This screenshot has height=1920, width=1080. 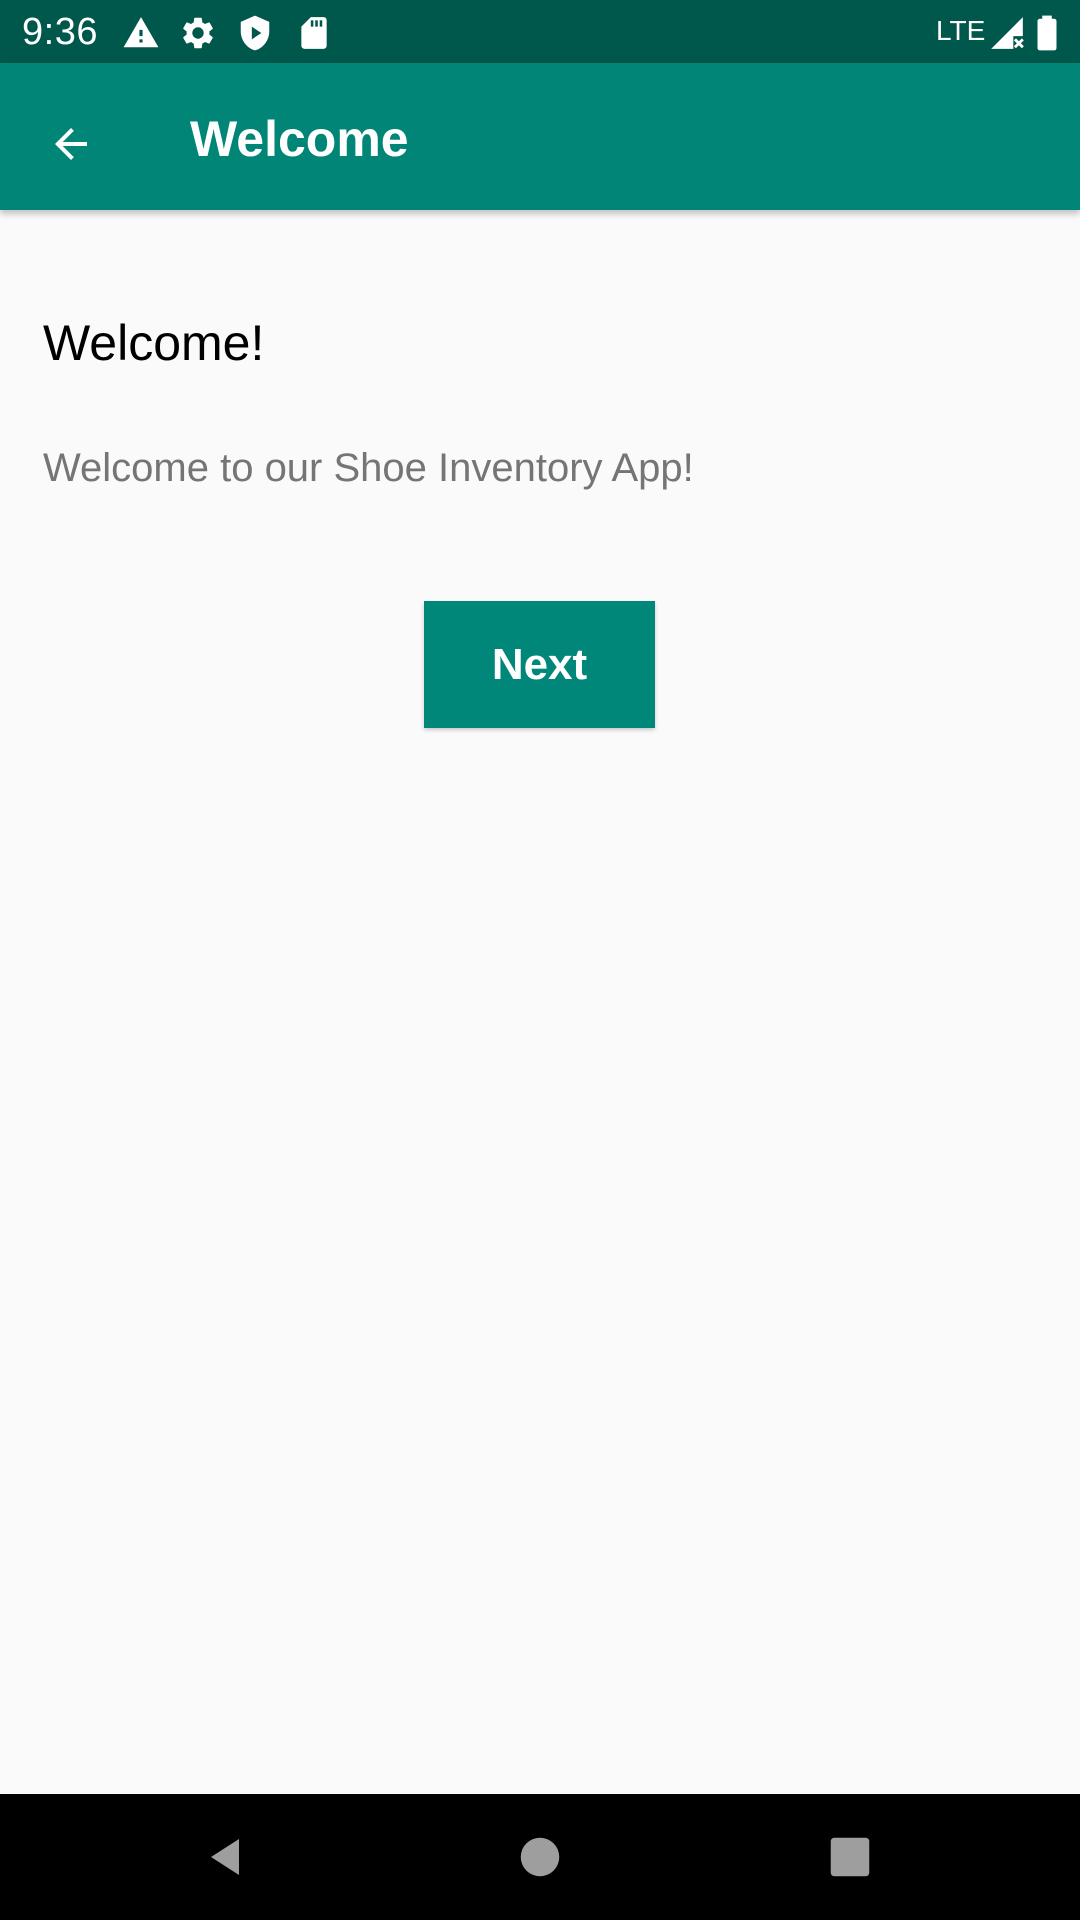 I want to click on status-time: 9:36, so click(x=60, y=32).